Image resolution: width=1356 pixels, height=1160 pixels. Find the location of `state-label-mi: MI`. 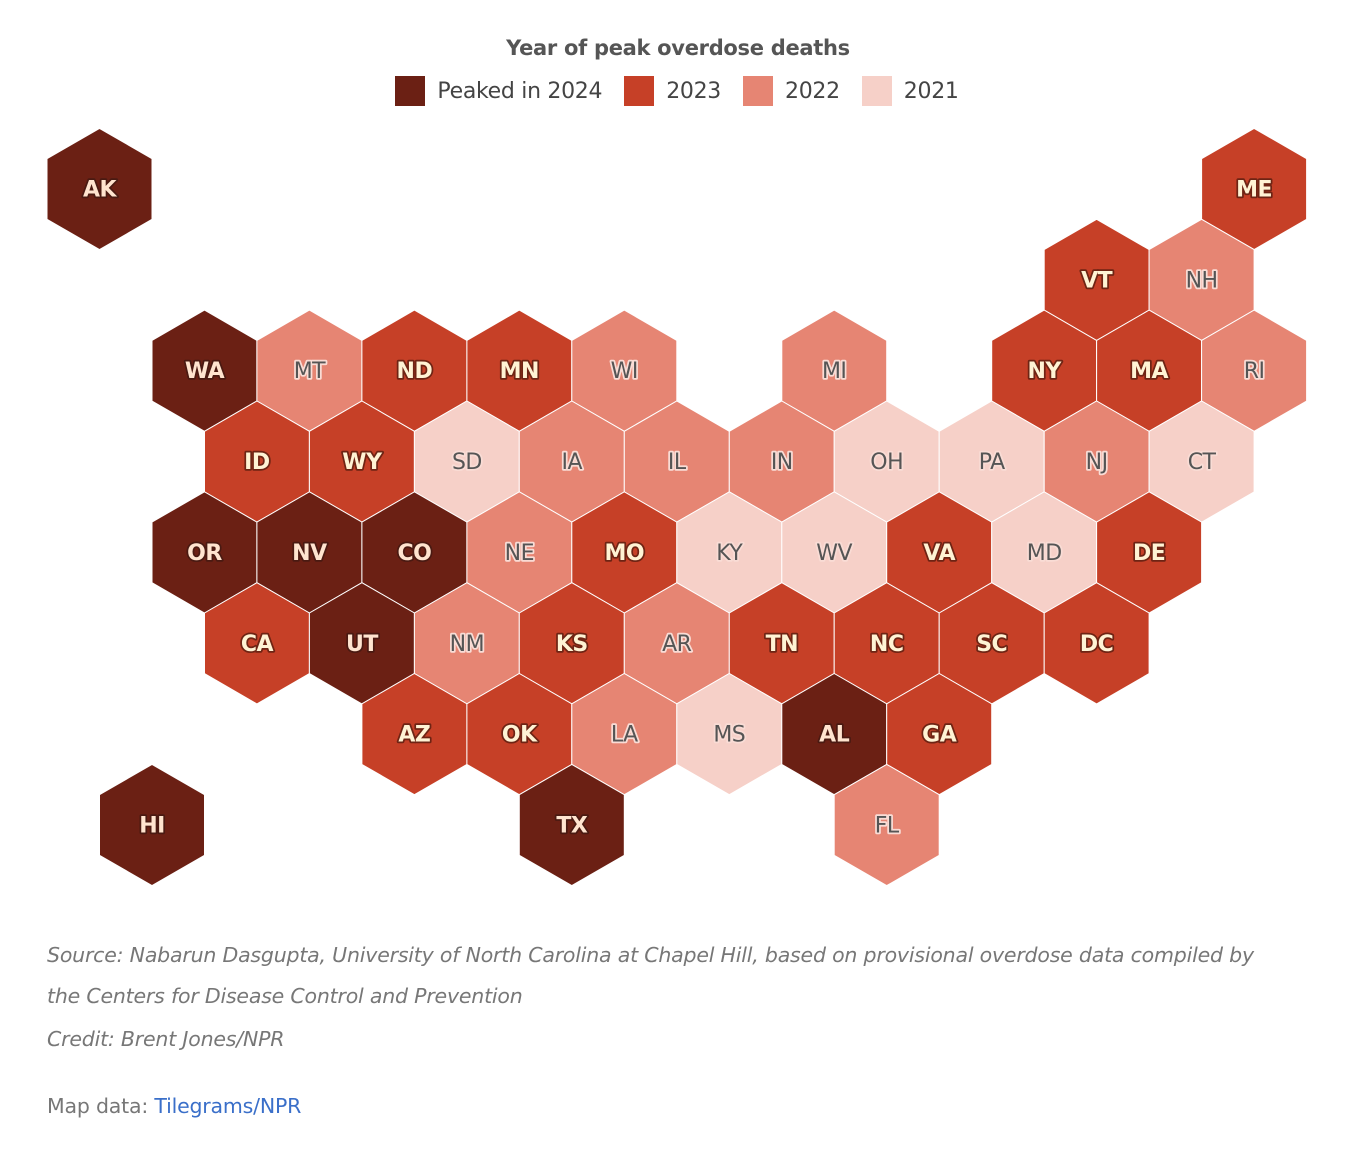

state-label-mi: MI is located at coordinates (834, 371).